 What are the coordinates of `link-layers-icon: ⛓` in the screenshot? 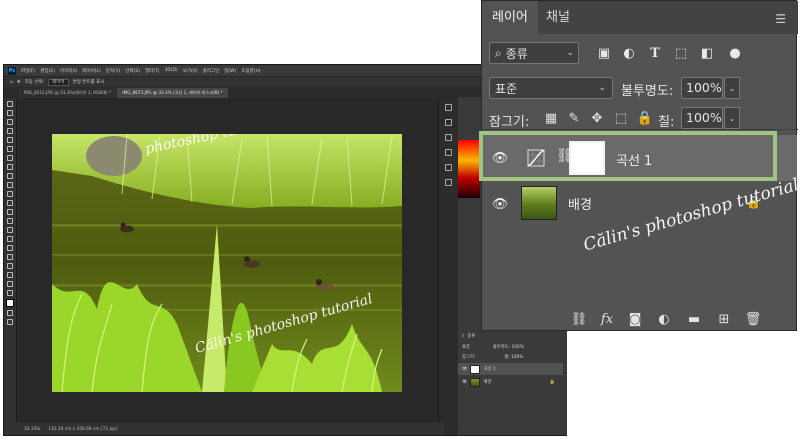 It's located at (579, 319).